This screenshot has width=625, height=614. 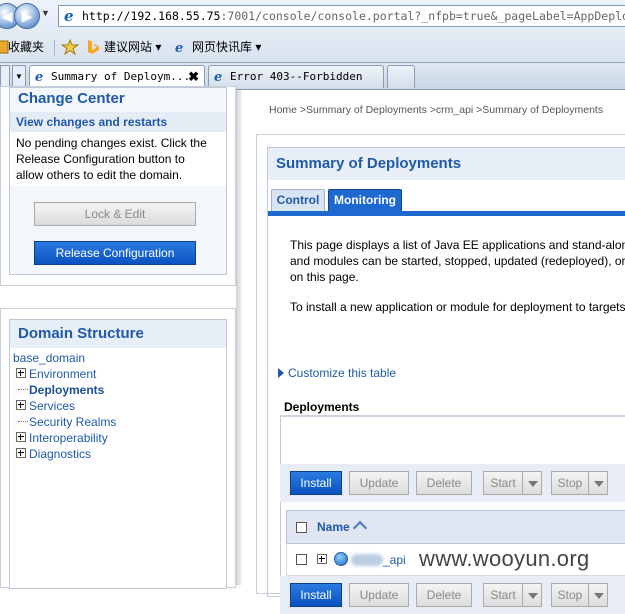 What do you see at coordinates (446, 164) in the screenshot?
I see `page-title: Summary of Deployments` at bounding box center [446, 164].